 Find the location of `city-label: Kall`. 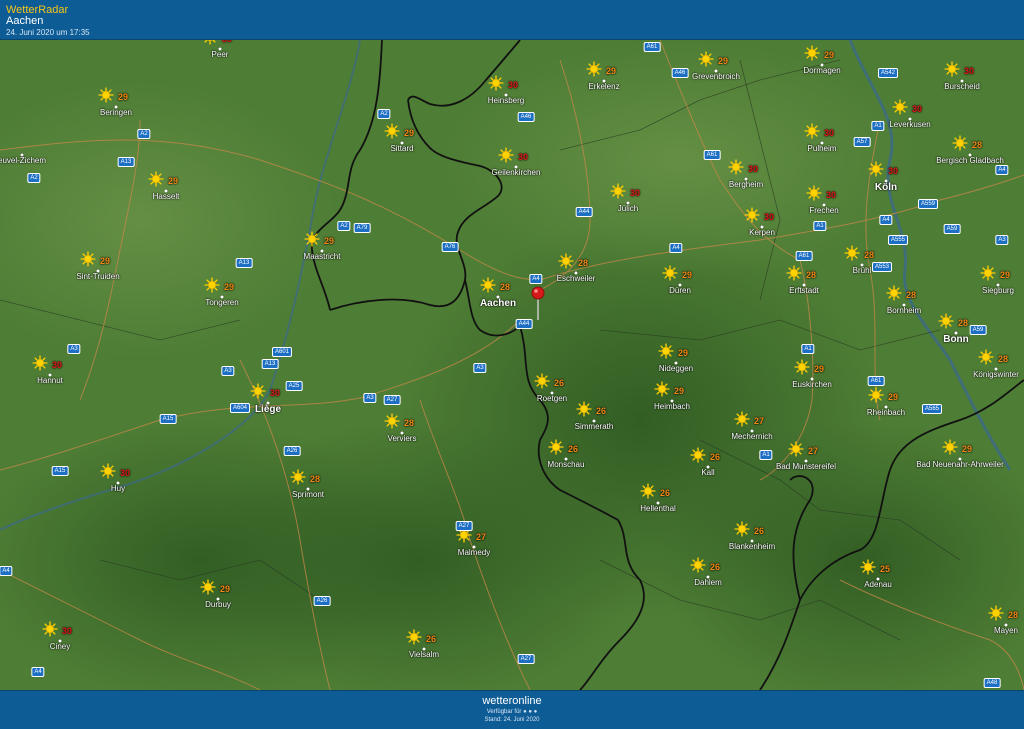

city-label: Kall is located at coordinates (707, 472).